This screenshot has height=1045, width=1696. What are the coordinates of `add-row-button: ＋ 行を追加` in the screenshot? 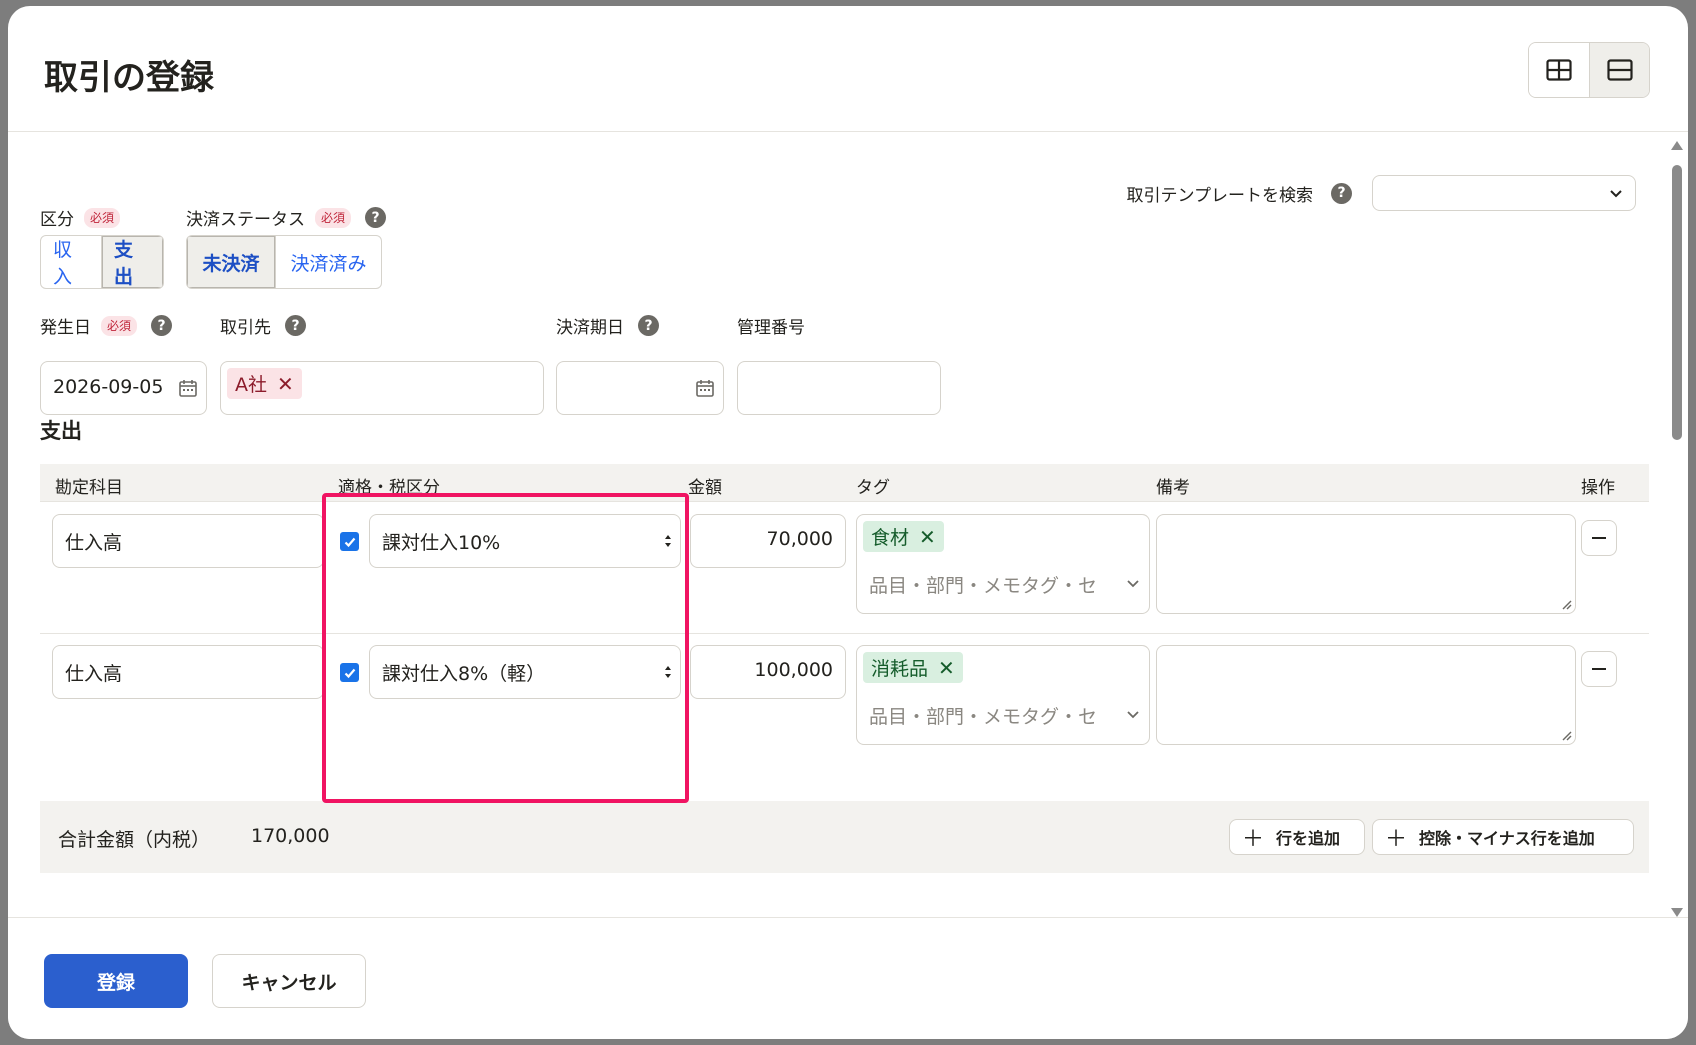 It's located at (1297, 837).